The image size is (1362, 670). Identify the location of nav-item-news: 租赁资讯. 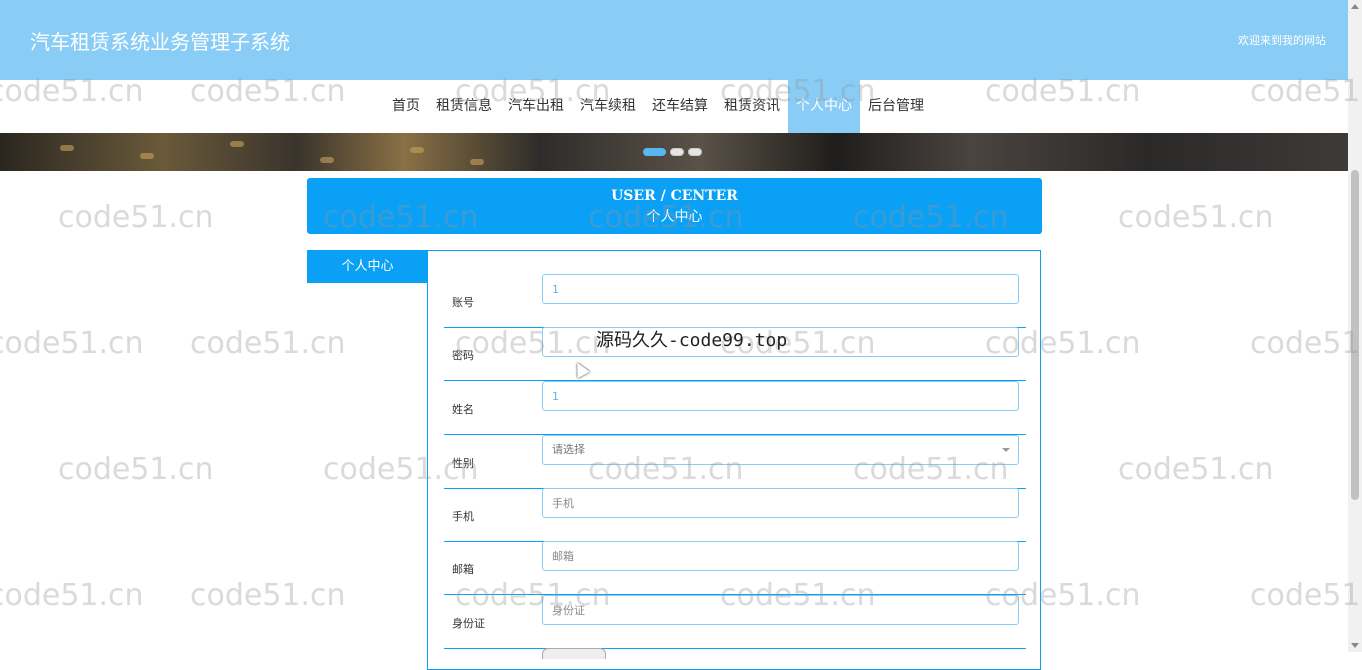
(752, 106).